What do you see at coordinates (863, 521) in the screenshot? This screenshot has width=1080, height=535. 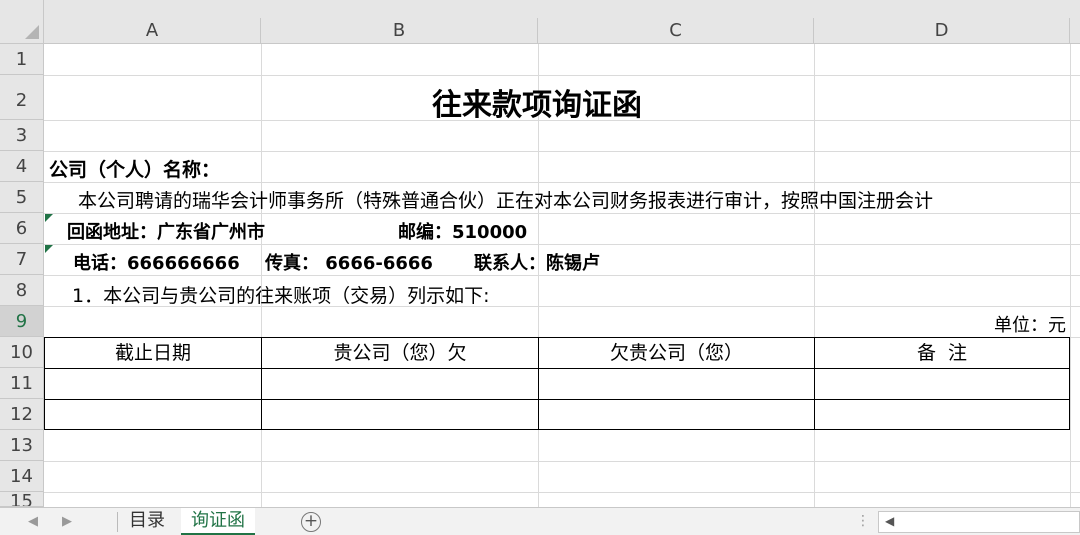 I see `splitter-handle-icon: ⋮` at bounding box center [863, 521].